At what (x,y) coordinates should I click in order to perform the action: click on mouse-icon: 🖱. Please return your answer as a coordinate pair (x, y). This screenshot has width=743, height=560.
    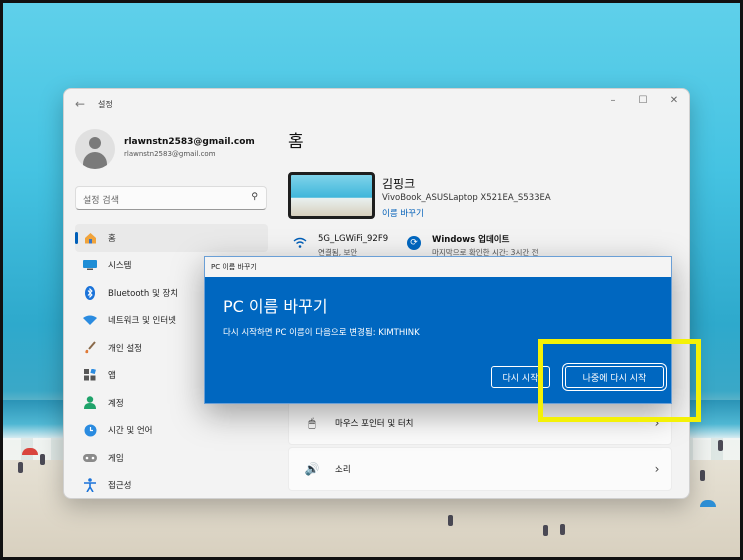
    Looking at the image, I should click on (312, 422).